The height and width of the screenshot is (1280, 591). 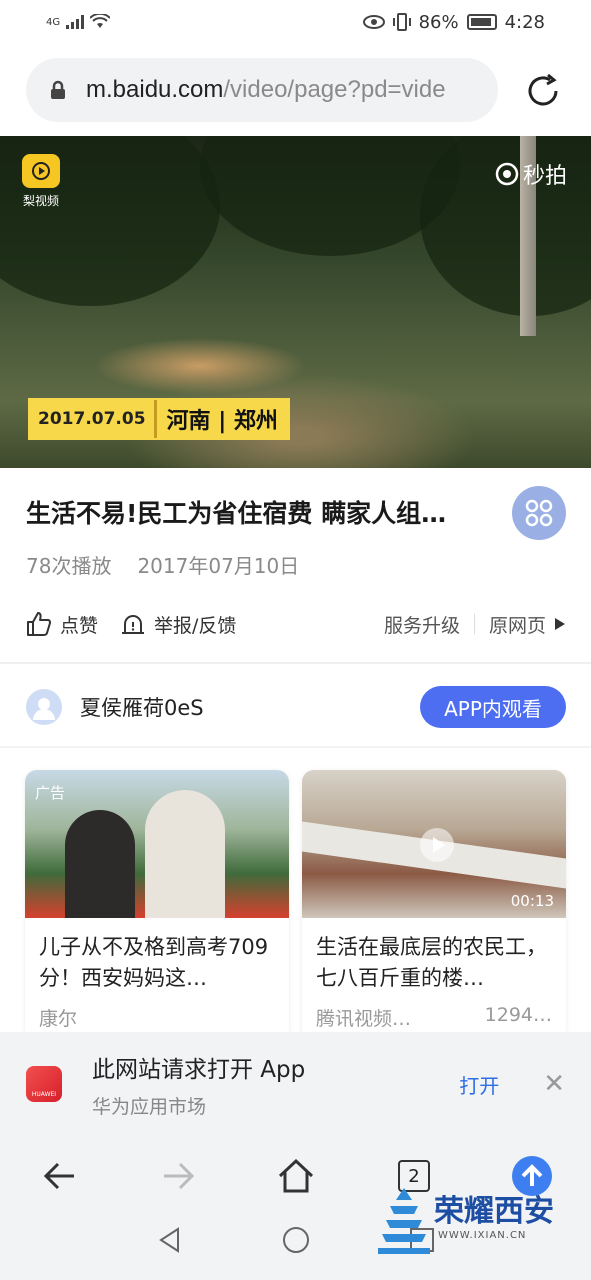 What do you see at coordinates (479, 1084) in the screenshot?
I see `open-app-button: 打开` at bounding box center [479, 1084].